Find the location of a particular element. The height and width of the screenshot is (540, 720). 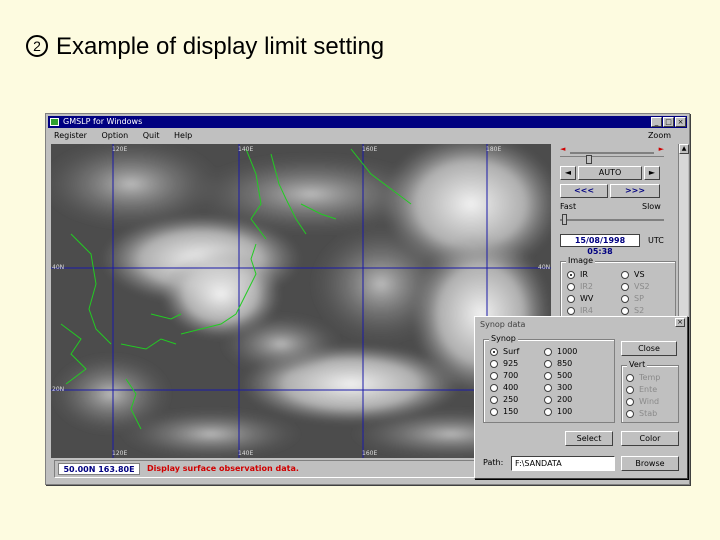

radio-925: 925 is located at coordinates (504, 363).